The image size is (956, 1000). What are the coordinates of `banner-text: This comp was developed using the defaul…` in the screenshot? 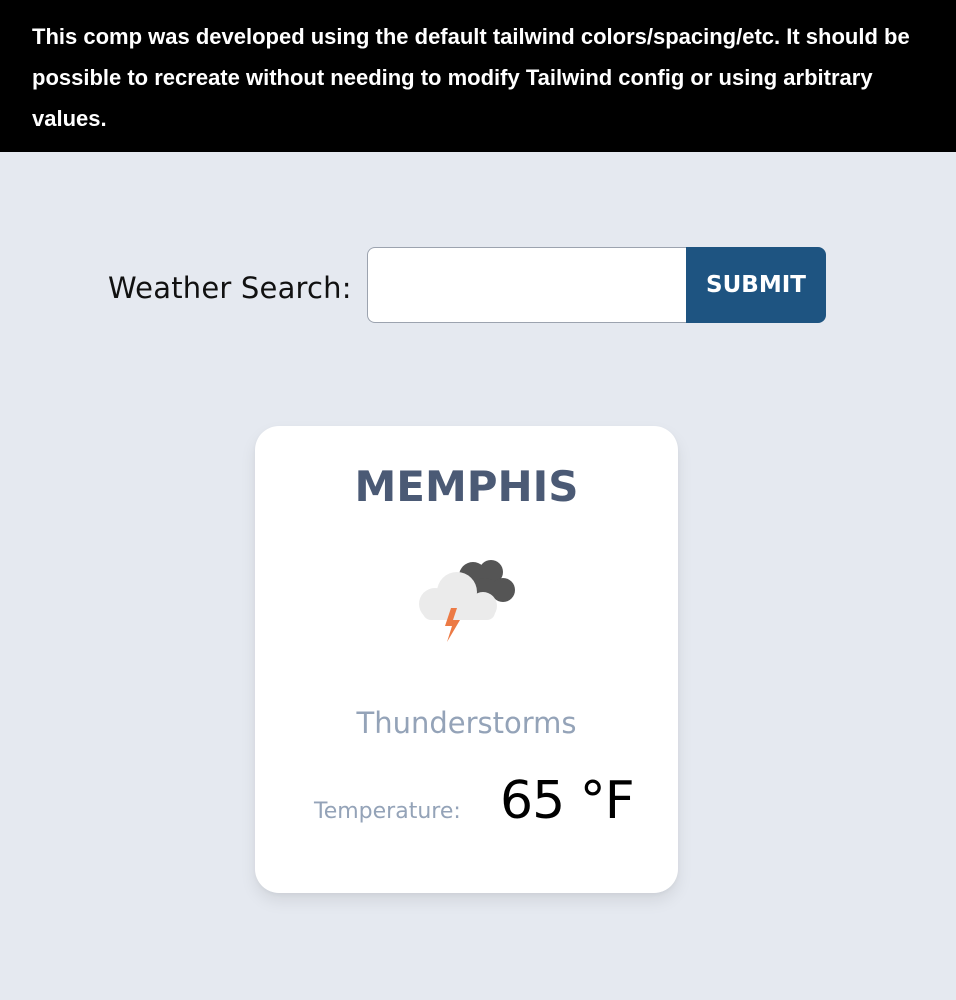 It's located at (471, 77).